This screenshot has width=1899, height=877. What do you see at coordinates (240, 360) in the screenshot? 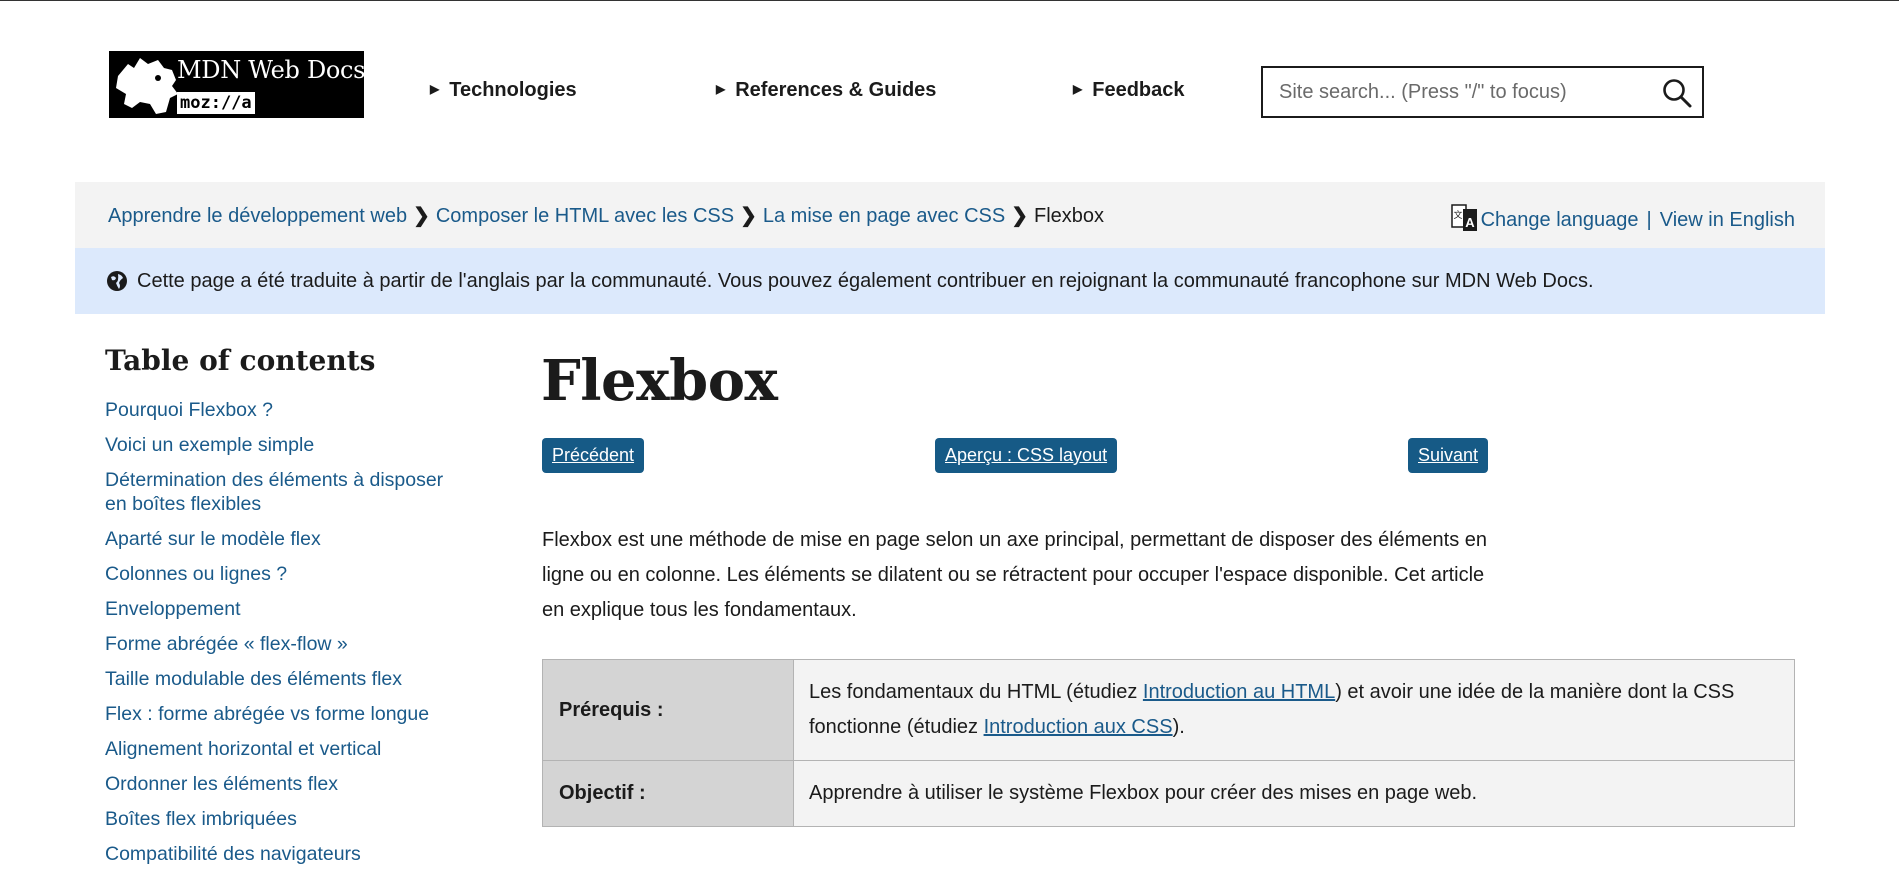
I see `toc-title: Table of contents` at bounding box center [240, 360].